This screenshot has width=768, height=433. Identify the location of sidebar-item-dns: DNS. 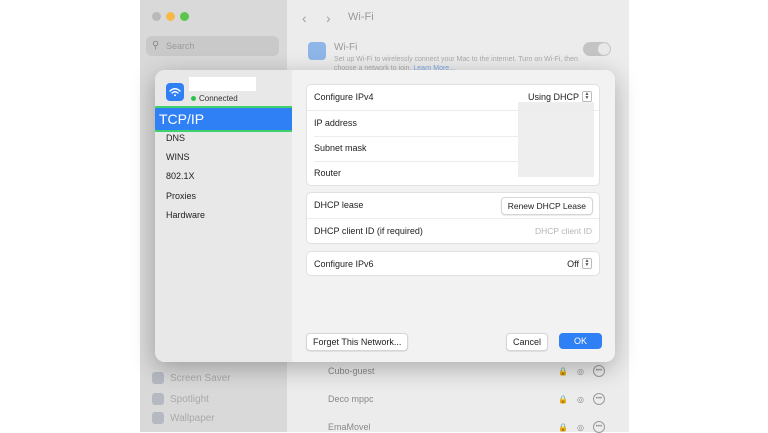
(175, 138).